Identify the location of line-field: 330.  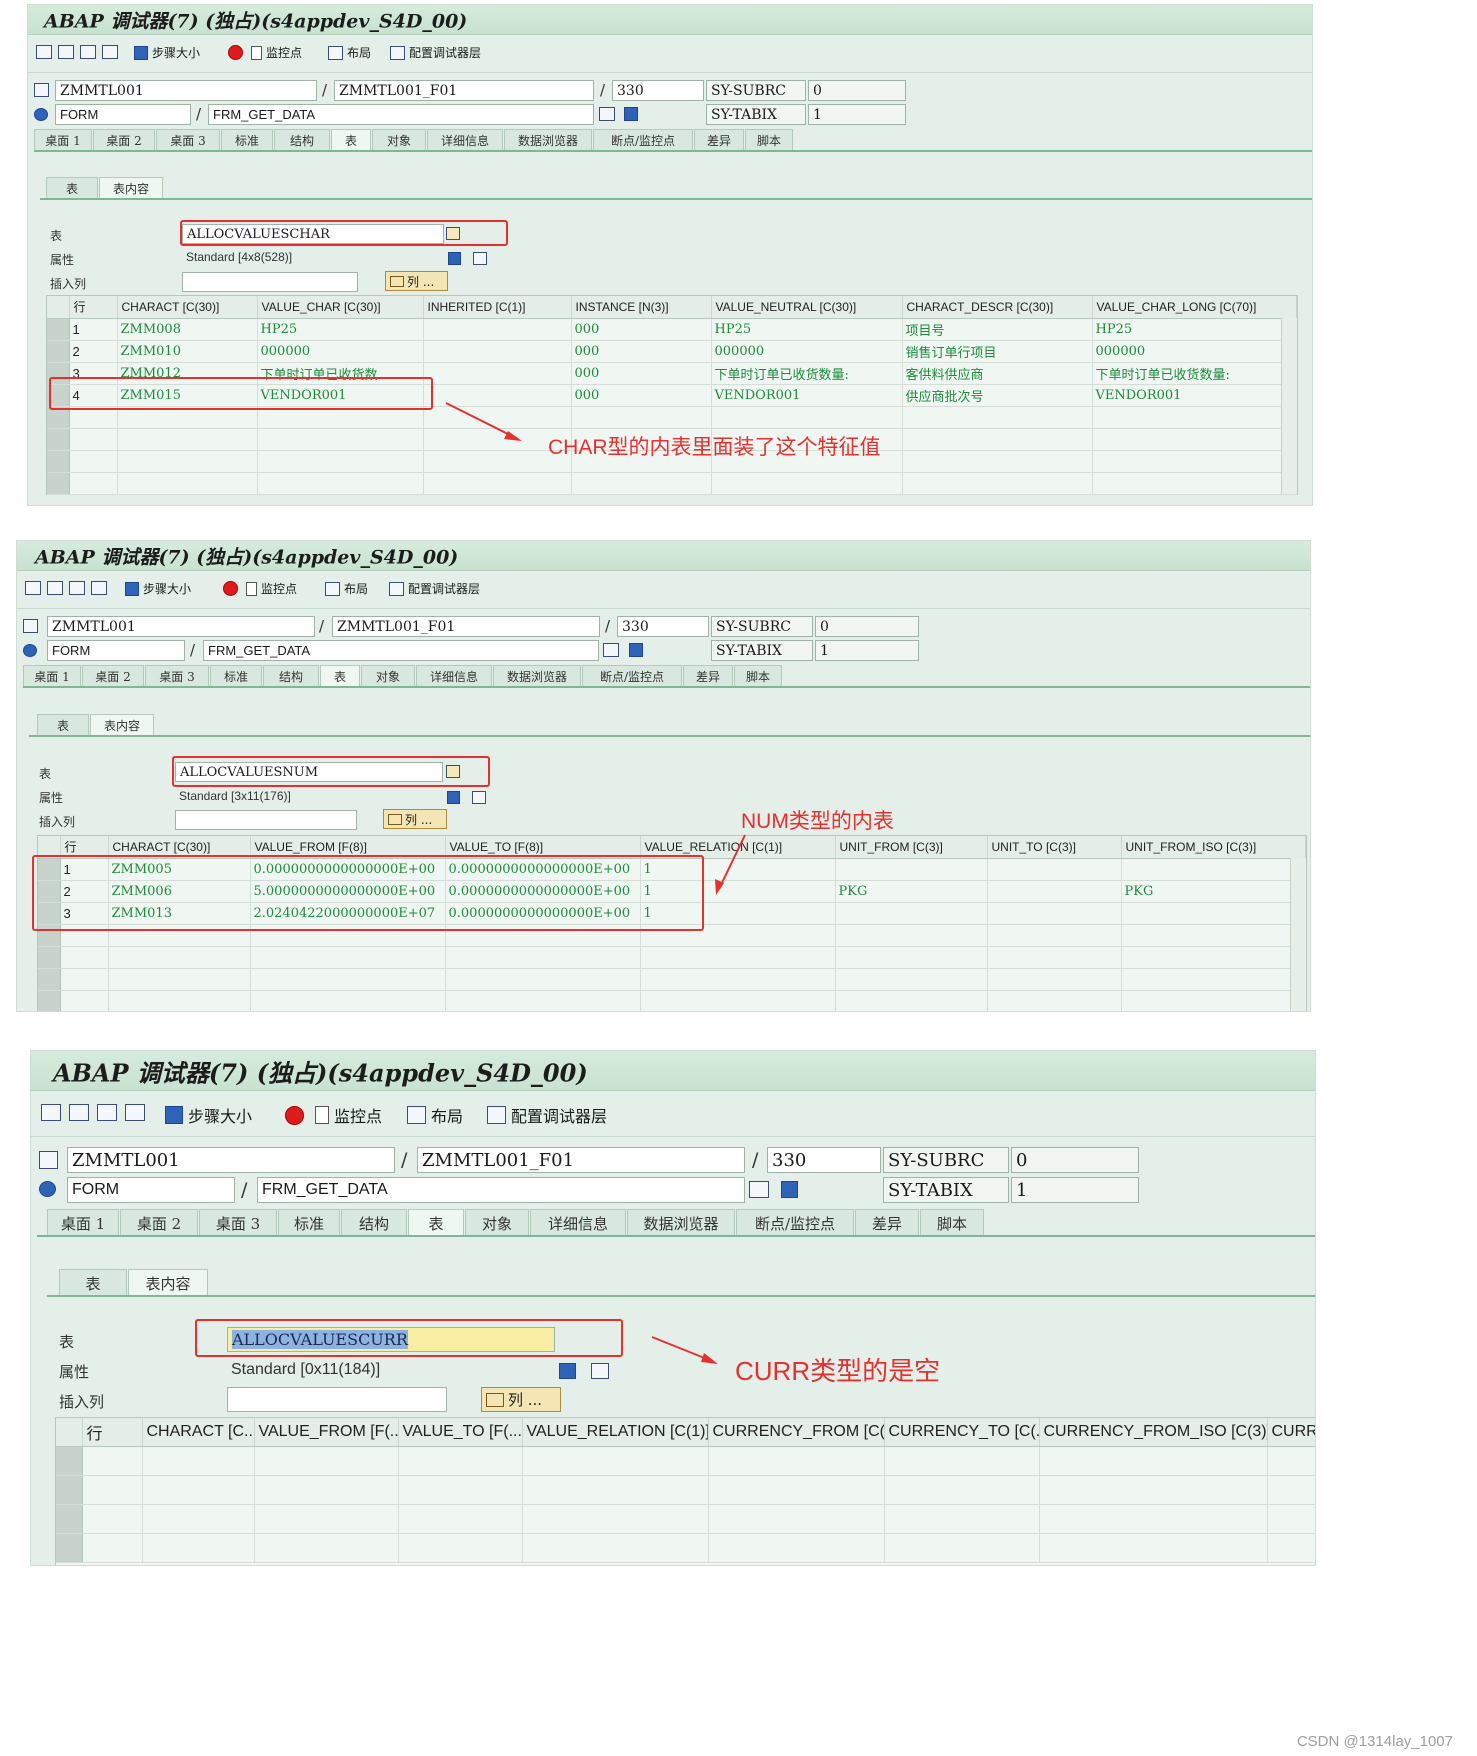
(663, 626).